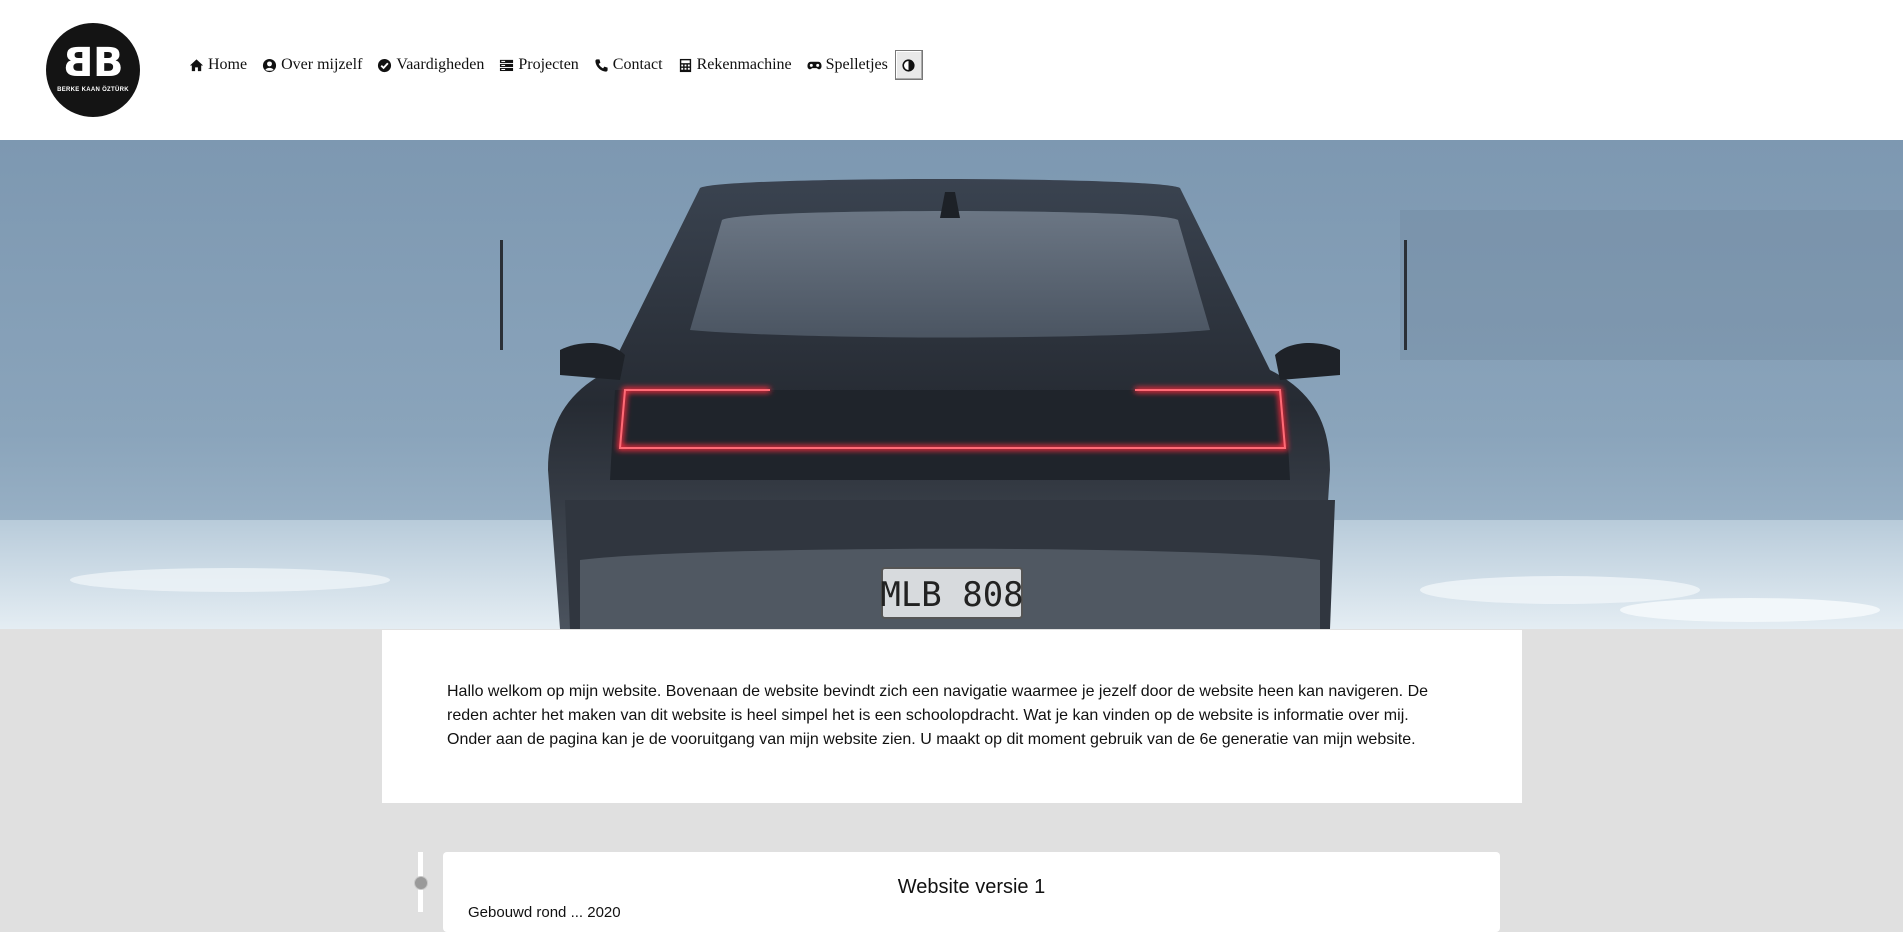 Image resolution: width=1903 pixels, height=932 pixels. Describe the element at coordinates (270, 65) in the screenshot. I see `user-circle-icon` at that location.